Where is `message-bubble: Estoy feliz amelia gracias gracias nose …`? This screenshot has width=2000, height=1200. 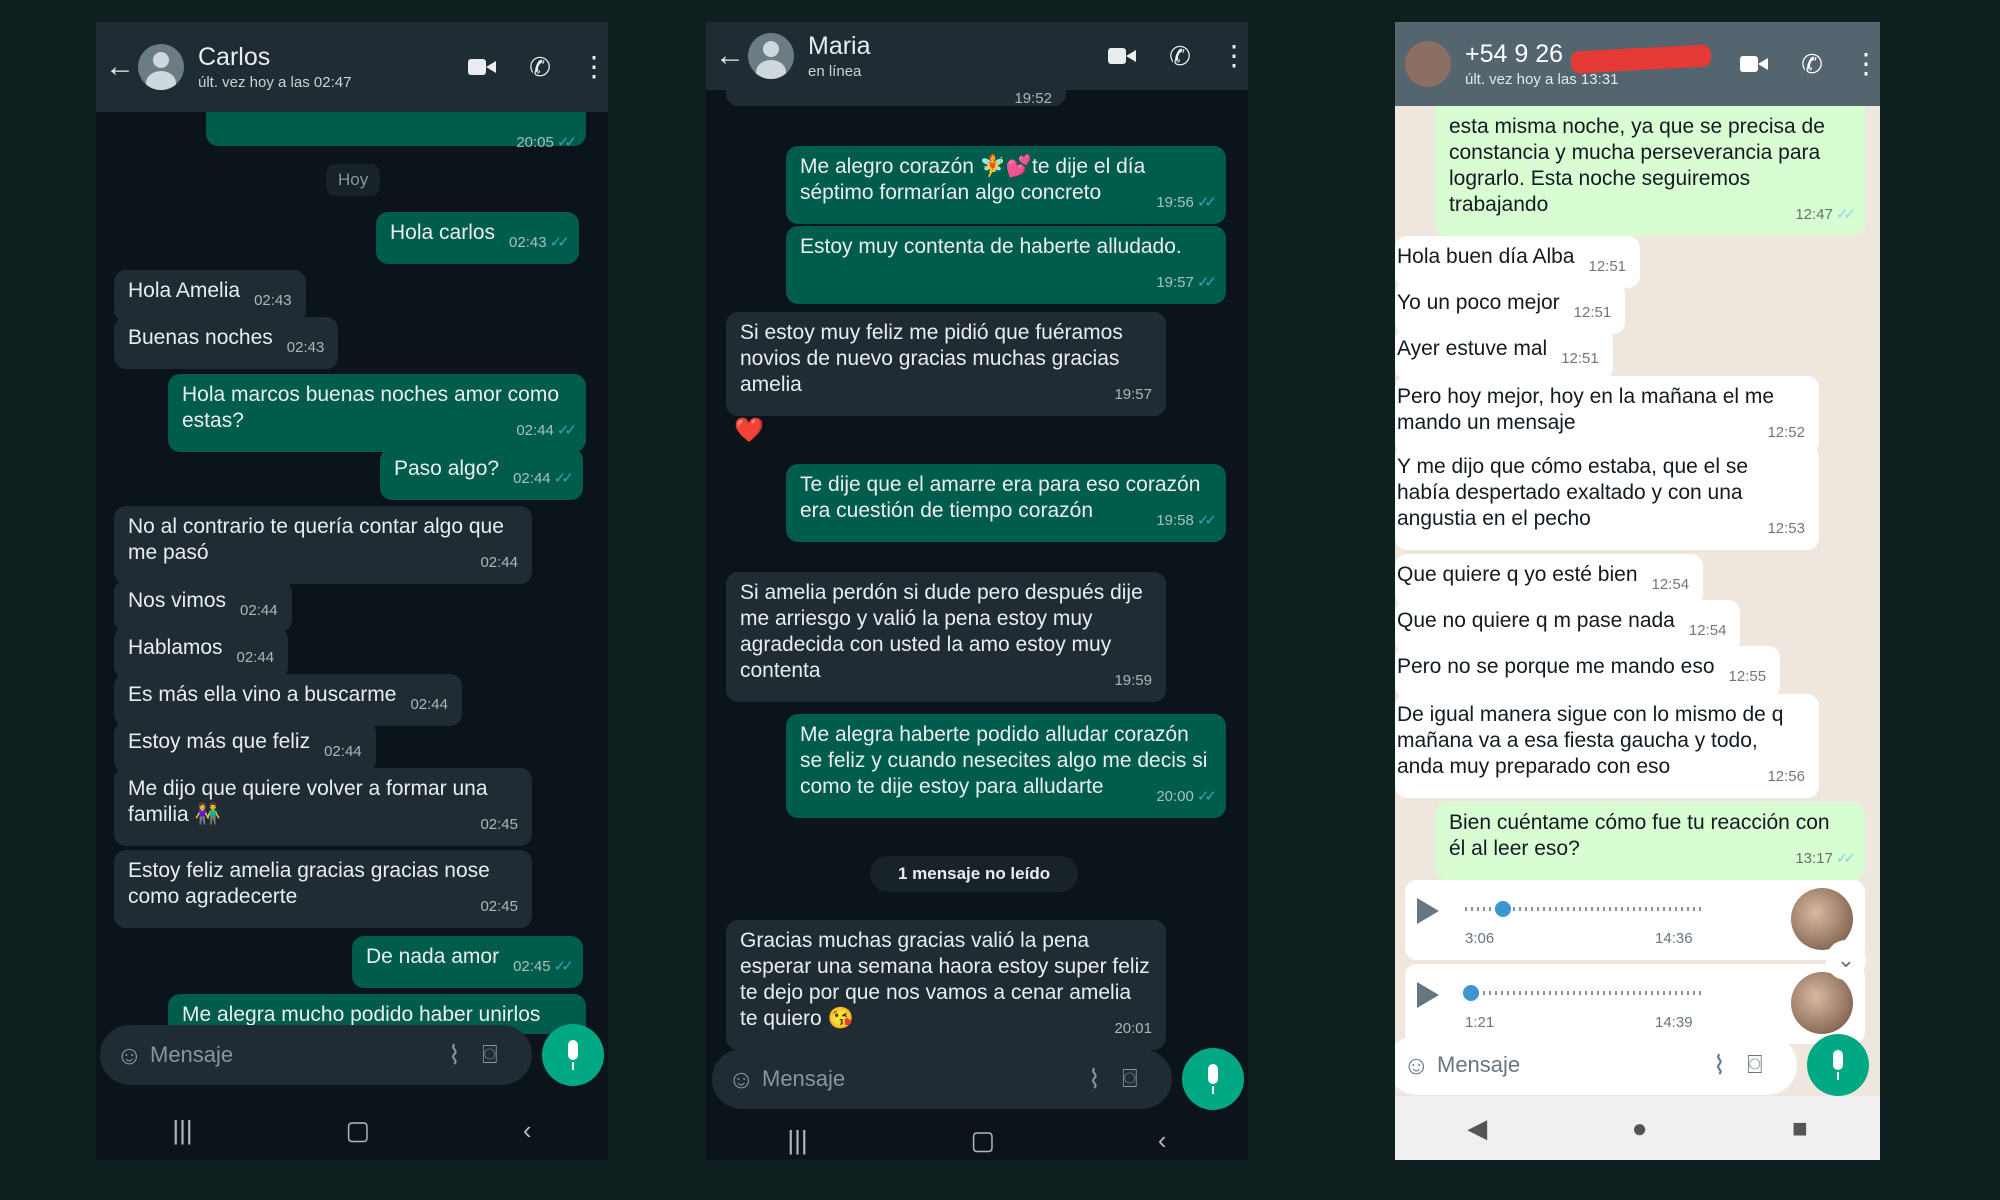 message-bubble: Estoy feliz amelia gracias gracias nose … is located at coordinates (323, 889).